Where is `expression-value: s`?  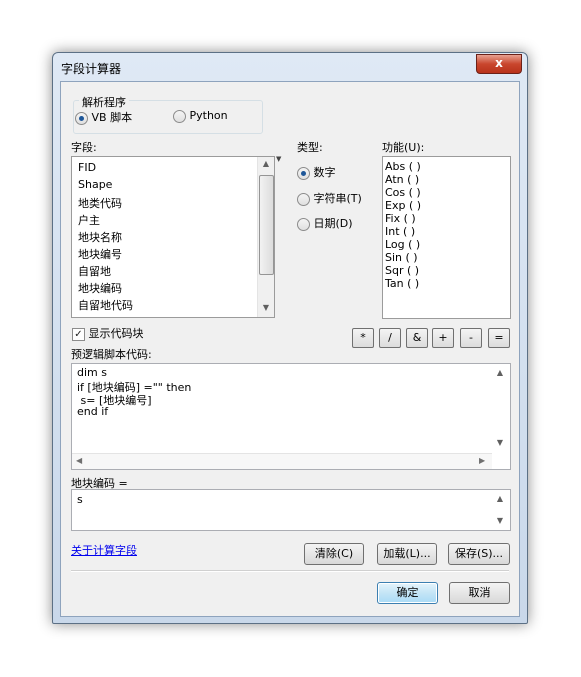
expression-value: s is located at coordinates (80, 499).